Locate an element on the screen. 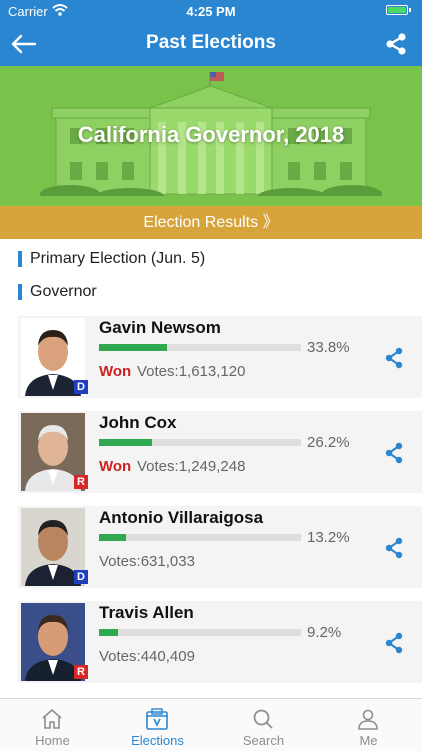  section-office-label: Governor is located at coordinates (63, 291).